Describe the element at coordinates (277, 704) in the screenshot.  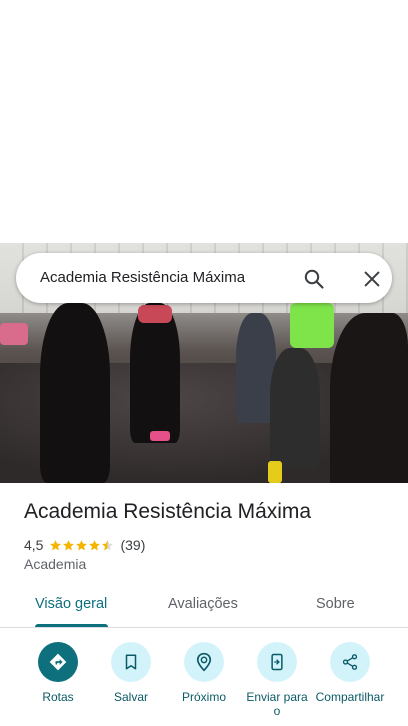
I see `send-to-phone-label: Enviar para o` at that location.